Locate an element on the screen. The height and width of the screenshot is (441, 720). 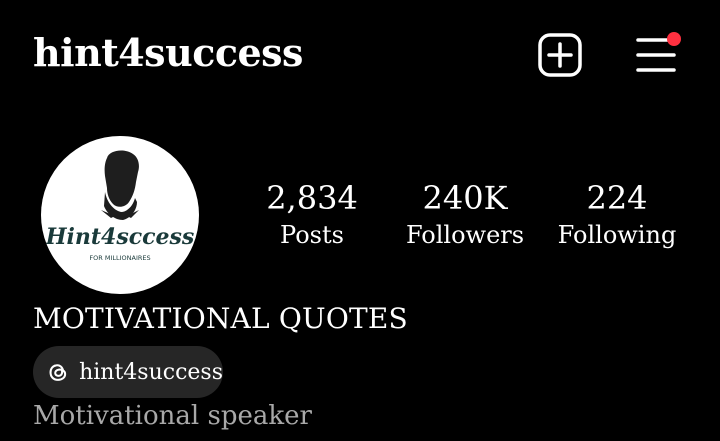
stat-posts: 2,834 Posts is located at coordinates (312, 214).